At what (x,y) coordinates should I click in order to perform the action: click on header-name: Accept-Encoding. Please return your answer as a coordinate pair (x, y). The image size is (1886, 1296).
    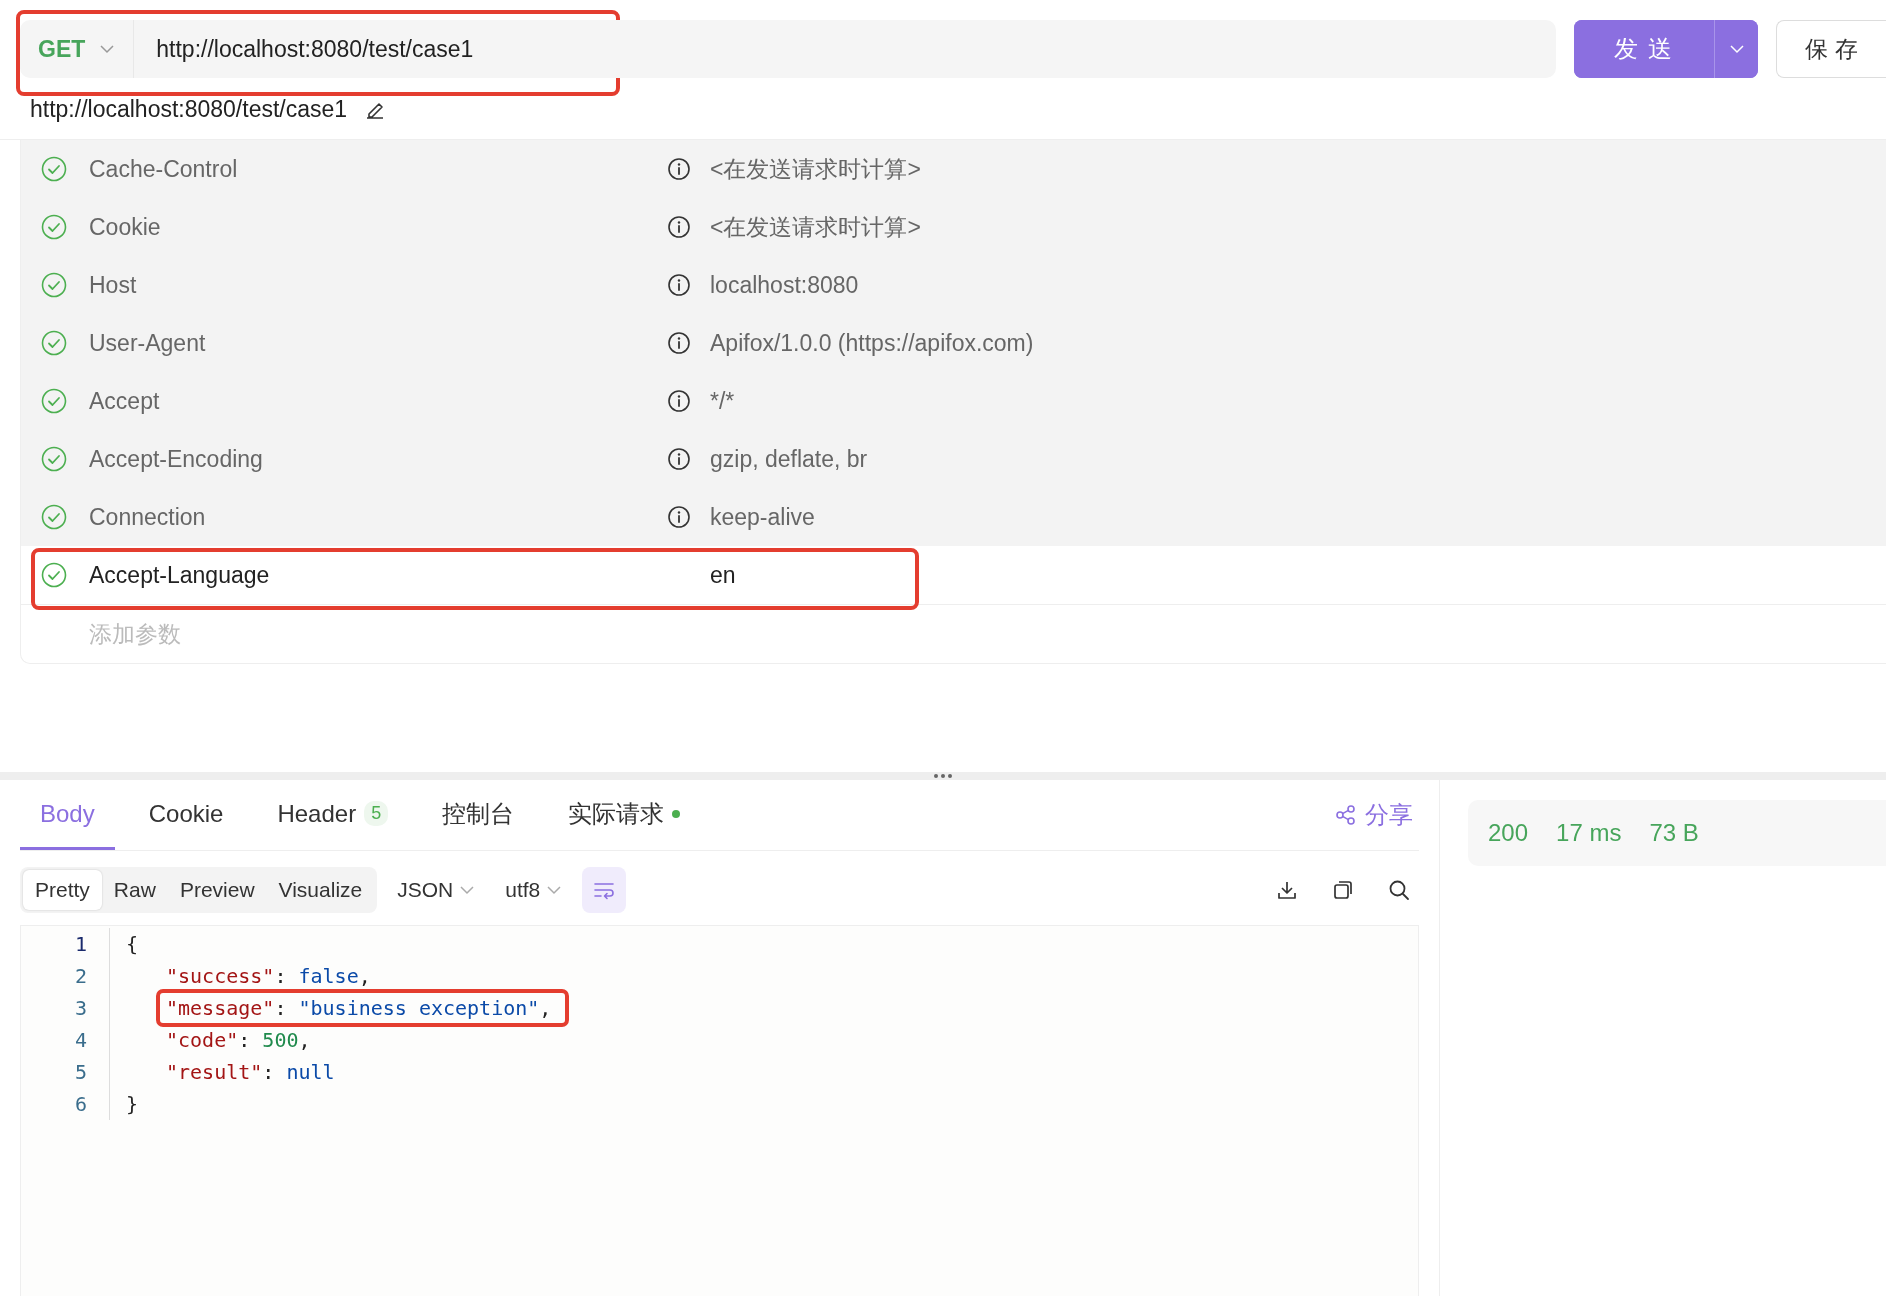
    Looking at the image, I should click on (176, 459).